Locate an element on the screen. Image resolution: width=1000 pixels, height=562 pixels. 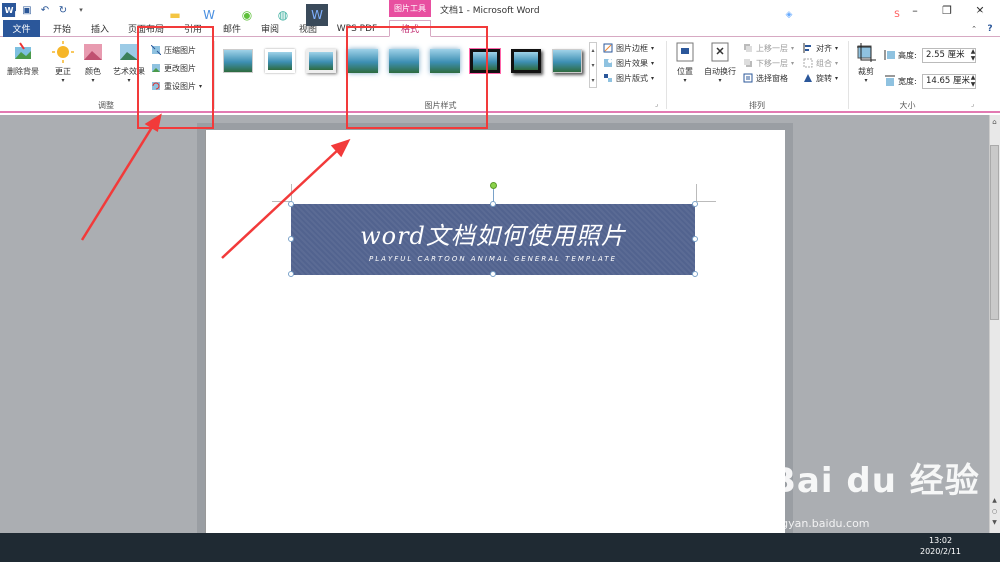
ime-indicator: 中 is located at coordinates (877, 15).